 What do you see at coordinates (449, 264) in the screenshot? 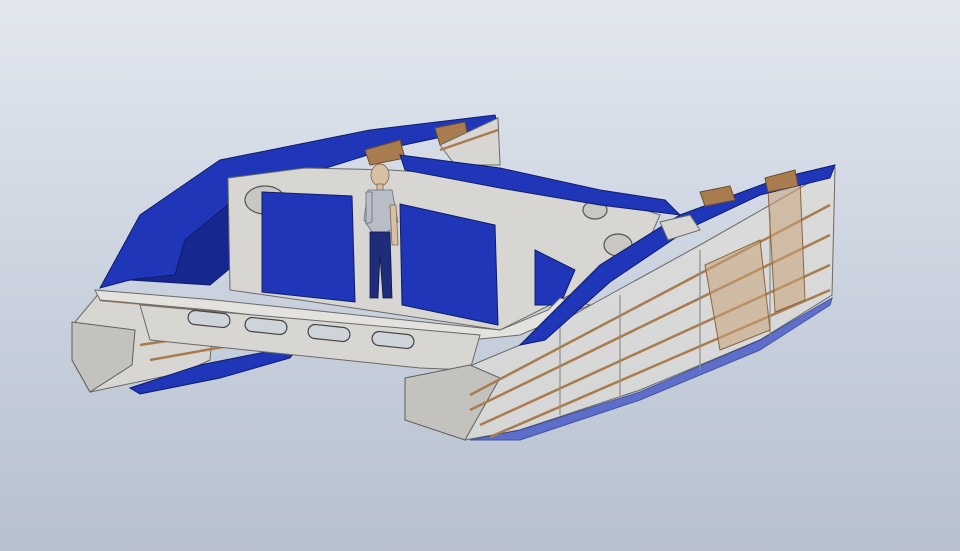
I see `cabin-door-right` at bounding box center [449, 264].